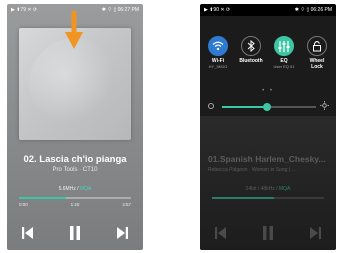 This screenshot has width=339, height=253. What do you see at coordinates (211, 106) in the screenshot?
I see `brightness-low-icon` at bounding box center [211, 106].